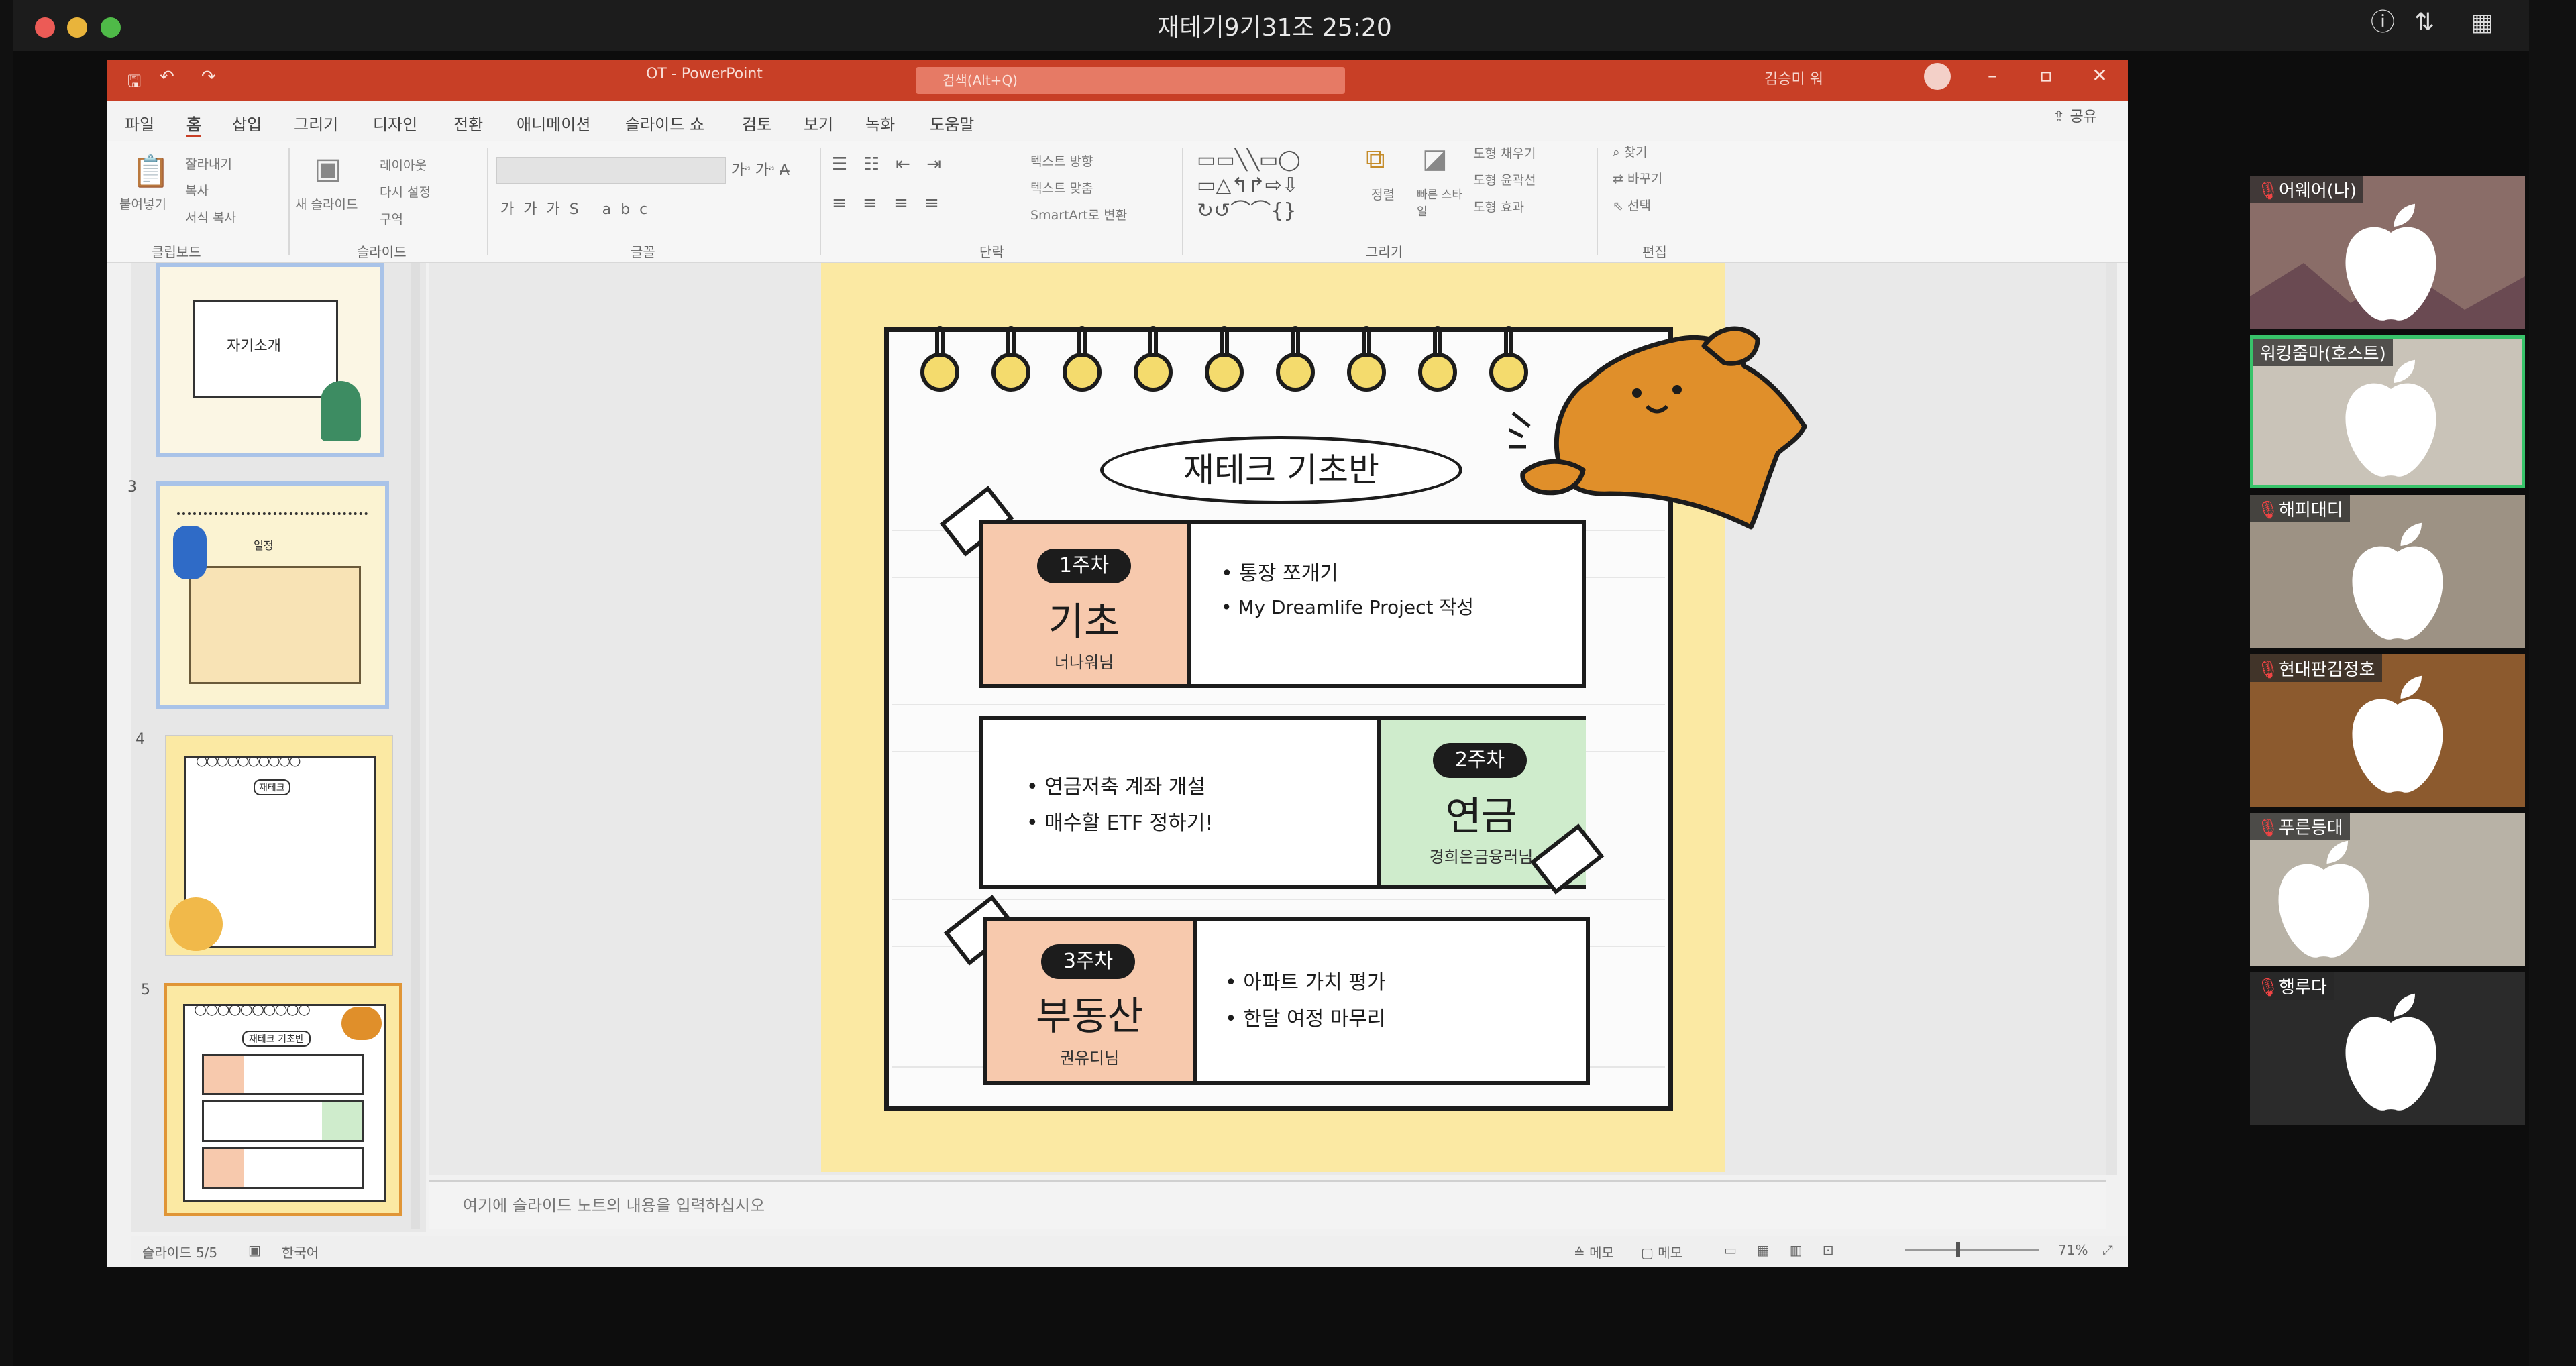 Image resolution: width=2576 pixels, height=1366 pixels. What do you see at coordinates (275, 625) in the screenshot?
I see `thumb-calendar` at bounding box center [275, 625].